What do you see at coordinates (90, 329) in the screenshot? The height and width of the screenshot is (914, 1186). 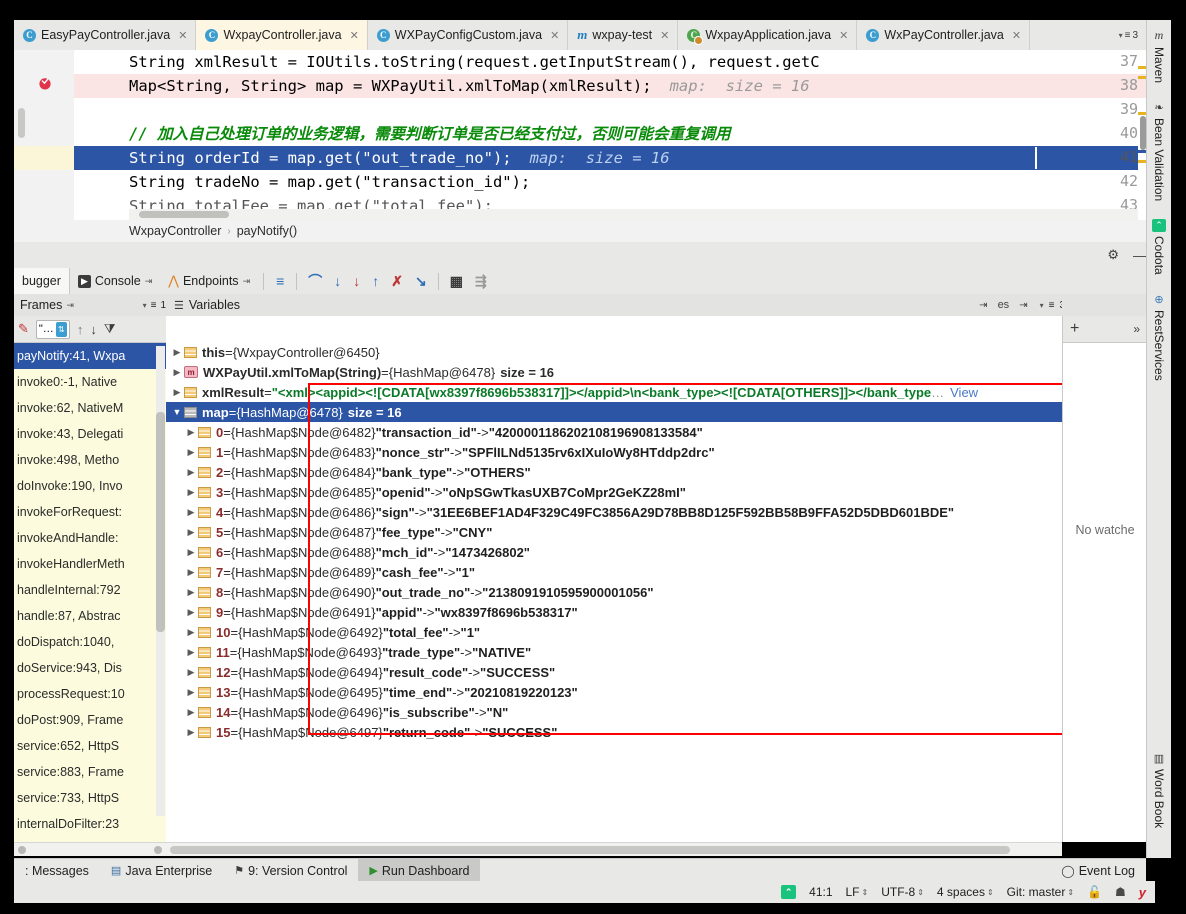 I see `frames-toolbar: ✎ "… ⇅ ↑ ↓ ⧩` at bounding box center [90, 329].